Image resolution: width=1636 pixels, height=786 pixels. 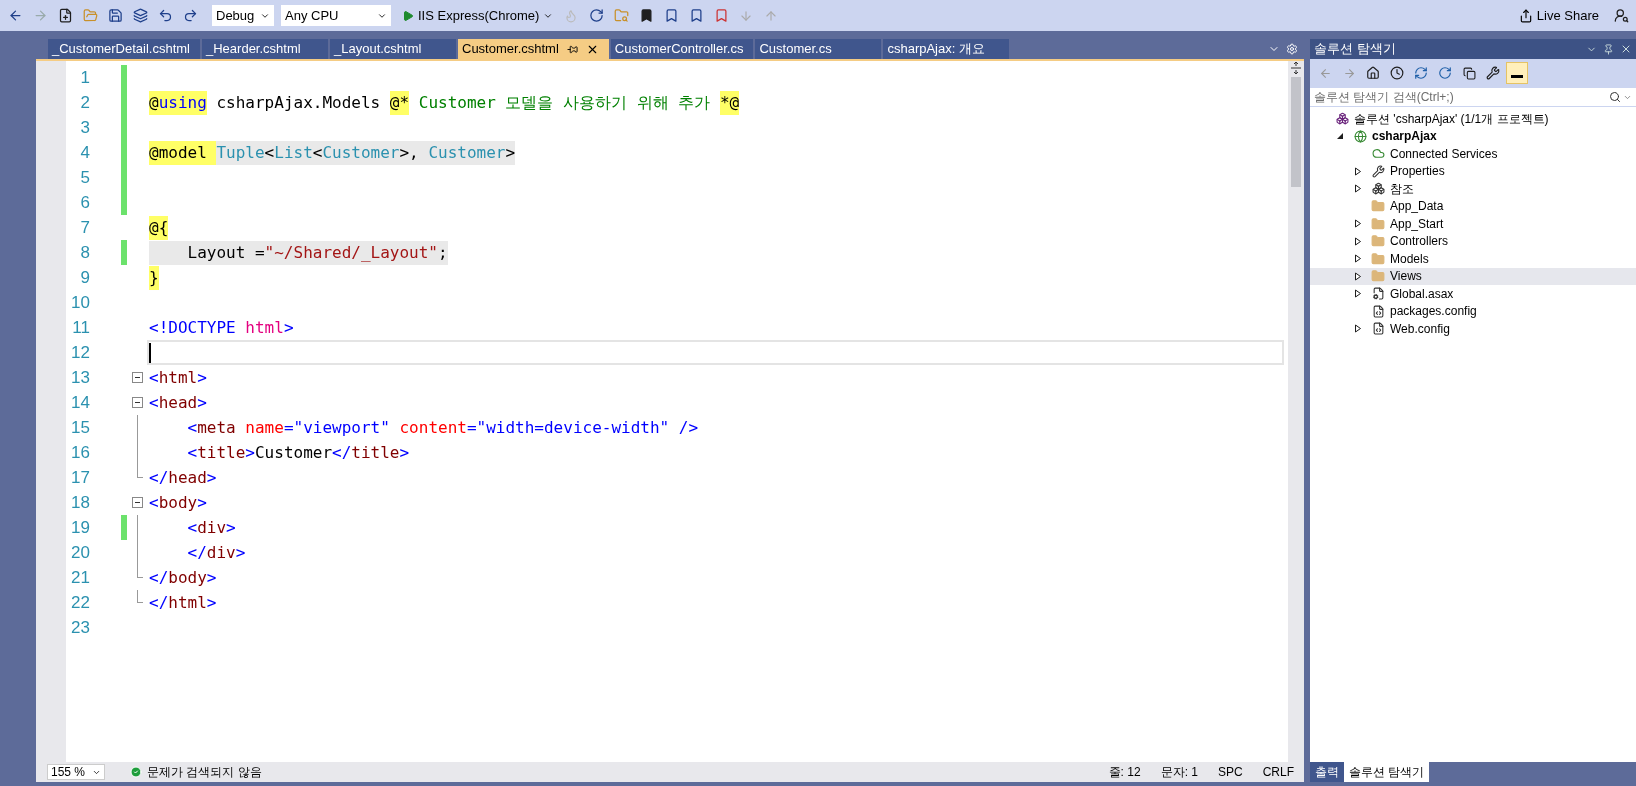 I want to click on play-icon, so click(x=408, y=15).